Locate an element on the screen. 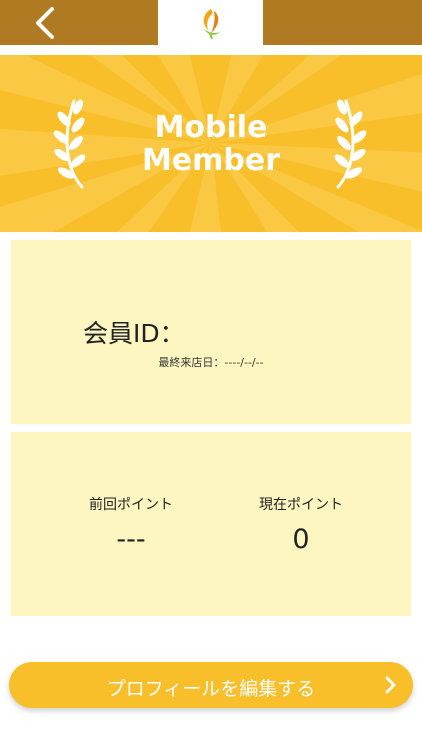  current-points-label: 現在ポイント is located at coordinates (301, 505).